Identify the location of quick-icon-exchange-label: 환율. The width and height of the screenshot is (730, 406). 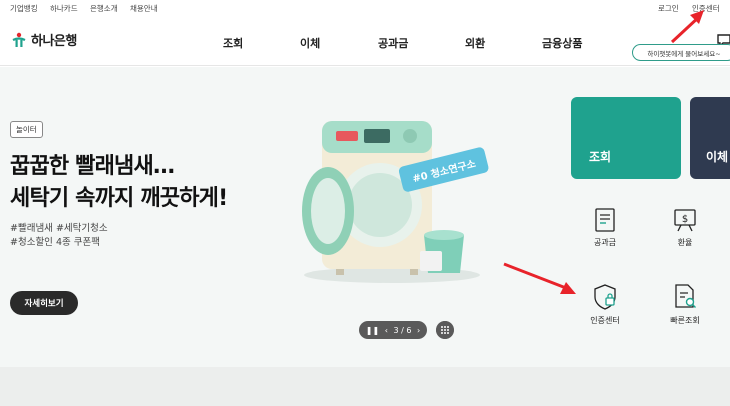
(685, 242).